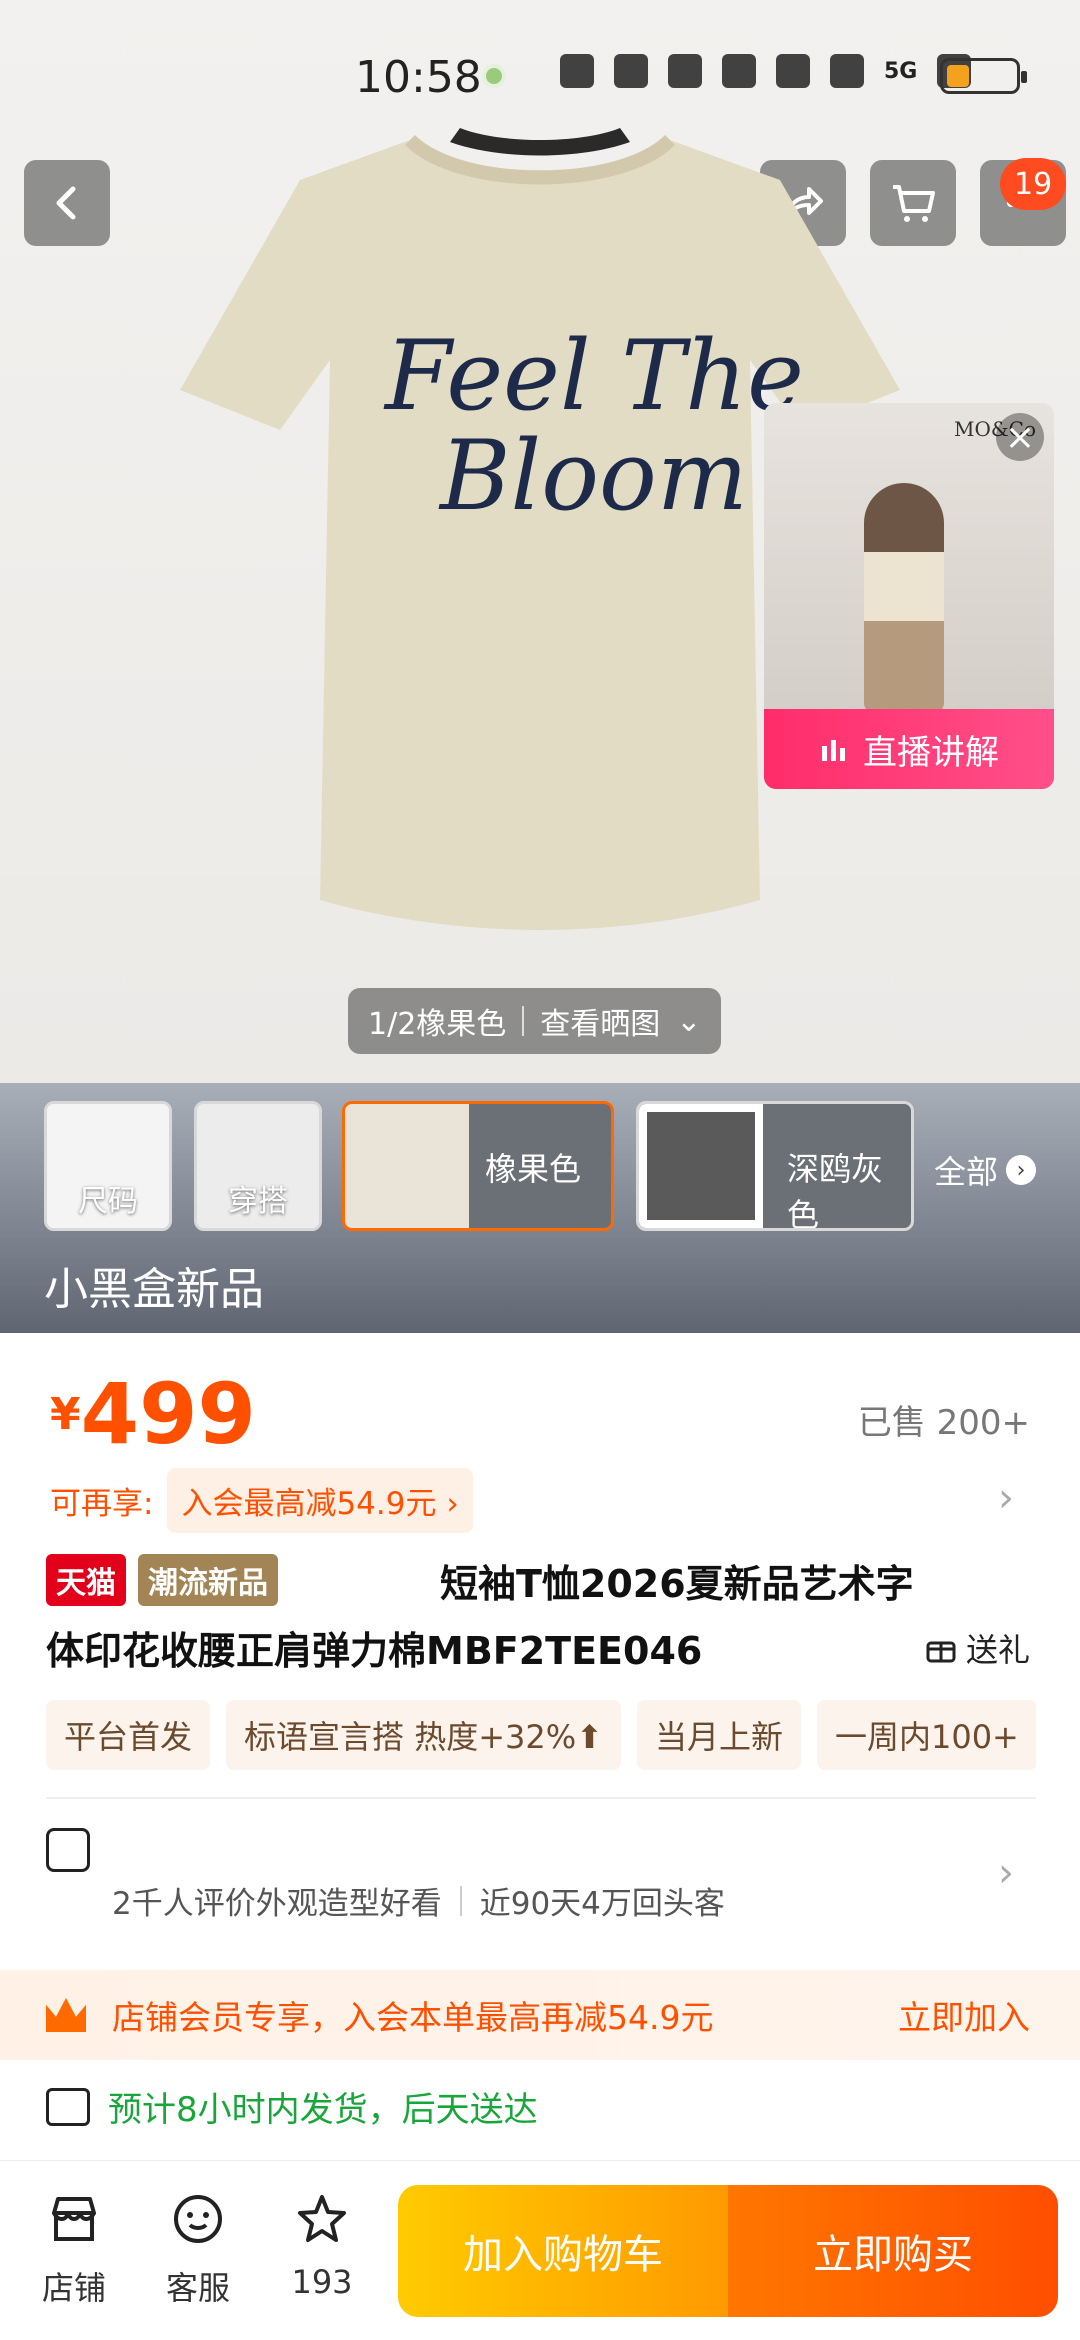 The height and width of the screenshot is (2340, 1080). I want to click on back-button, so click(67, 203).